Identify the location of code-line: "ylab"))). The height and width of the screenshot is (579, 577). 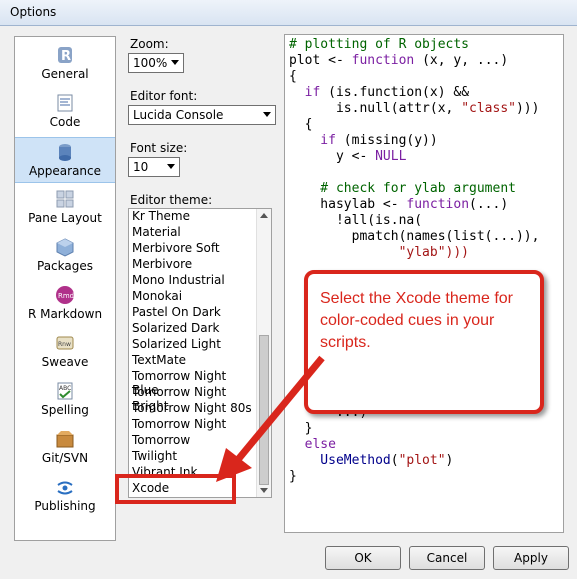
(379, 252).